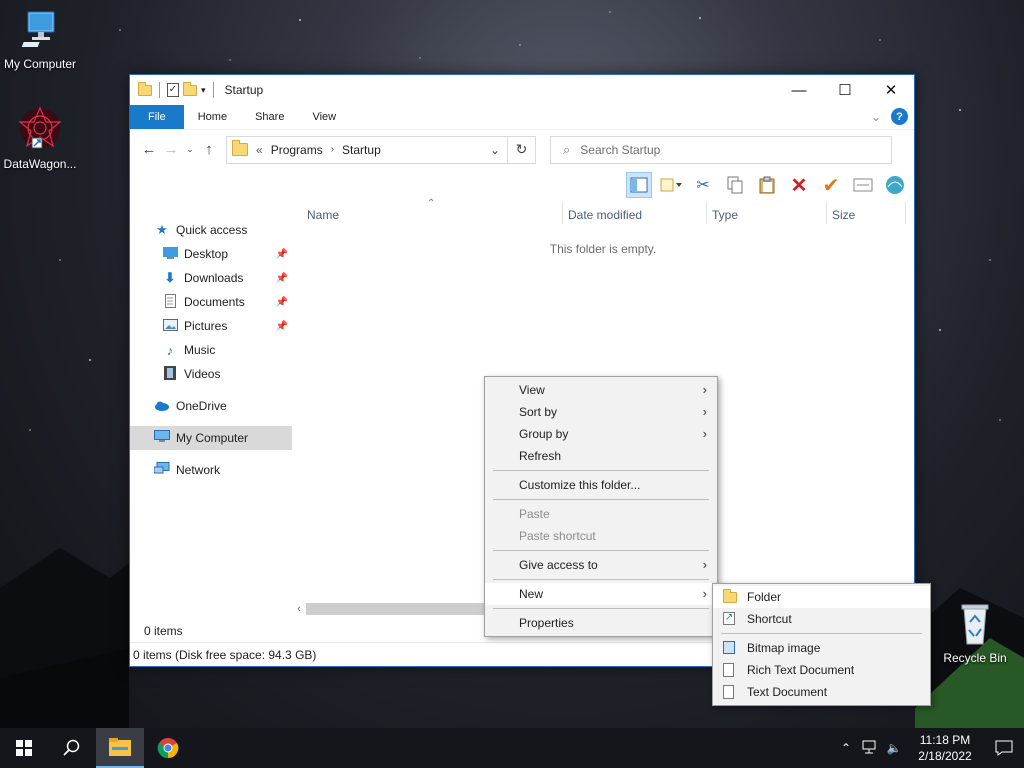 This screenshot has height=768, width=1024. I want to click on copy-icon, so click(735, 185).